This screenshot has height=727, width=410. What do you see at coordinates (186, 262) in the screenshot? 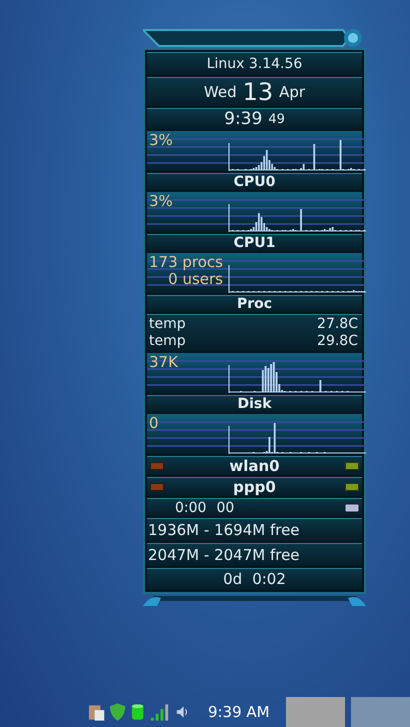
I see `graph-reading: 173 procs` at bounding box center [186, 262].